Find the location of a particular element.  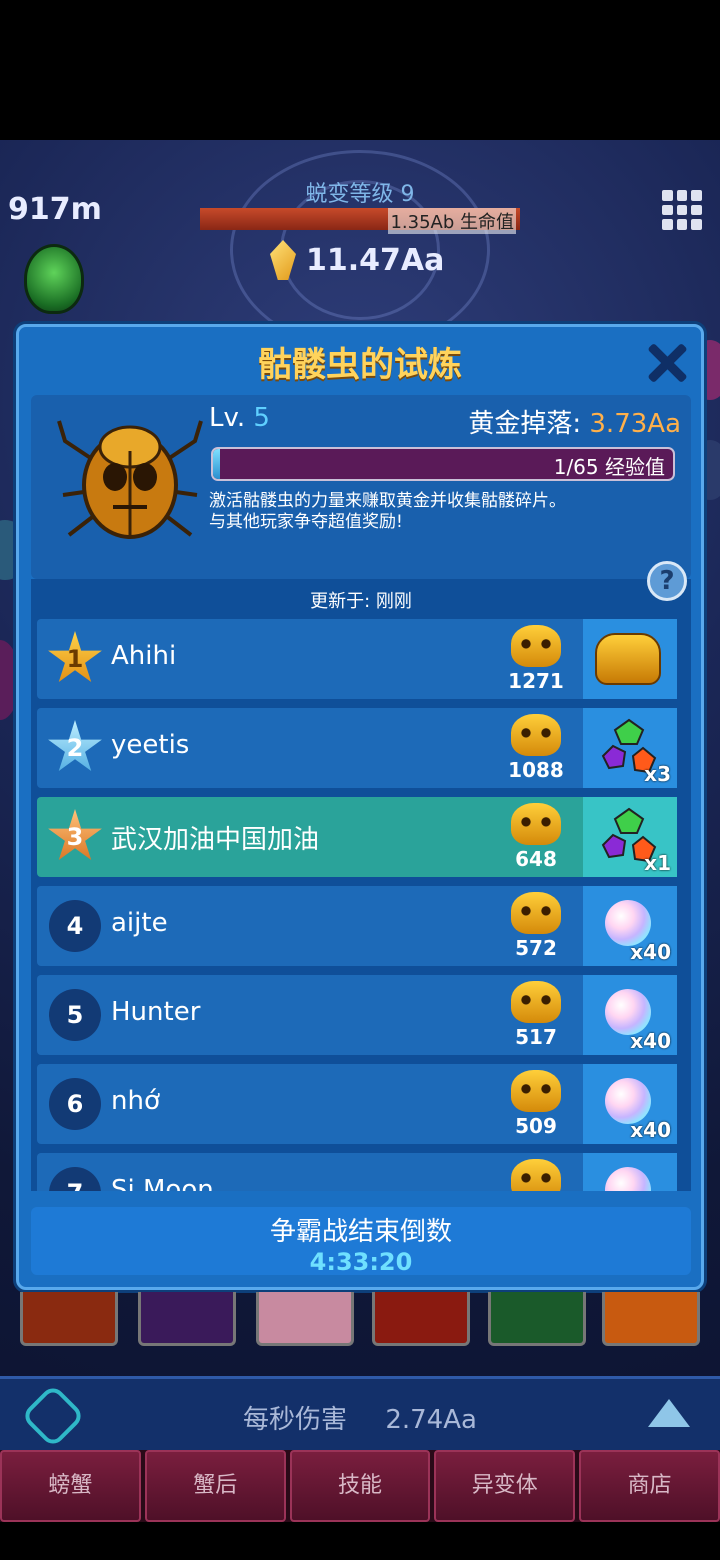

rank-badge: 7 is located at coordinates (75, 1179).